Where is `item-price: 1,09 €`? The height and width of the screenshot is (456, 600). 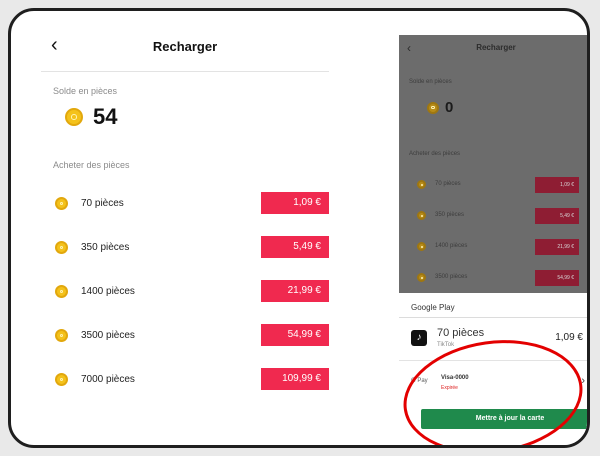
item-price: 1,09 € is located at coordinates (569, 337).